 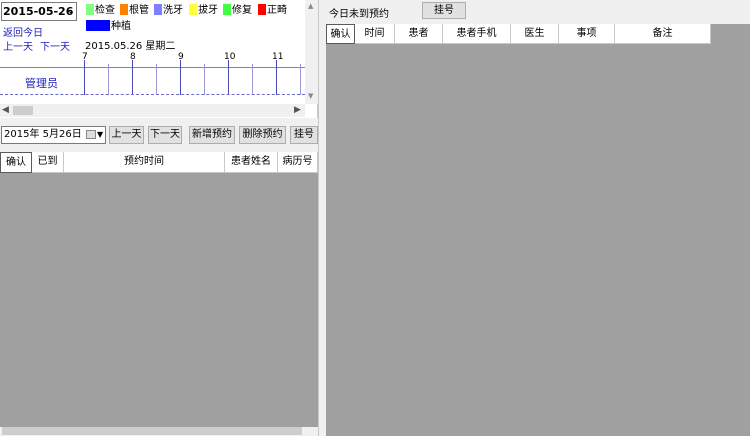 I want to click on hscroll-thumb, so click(x=23, y=110).